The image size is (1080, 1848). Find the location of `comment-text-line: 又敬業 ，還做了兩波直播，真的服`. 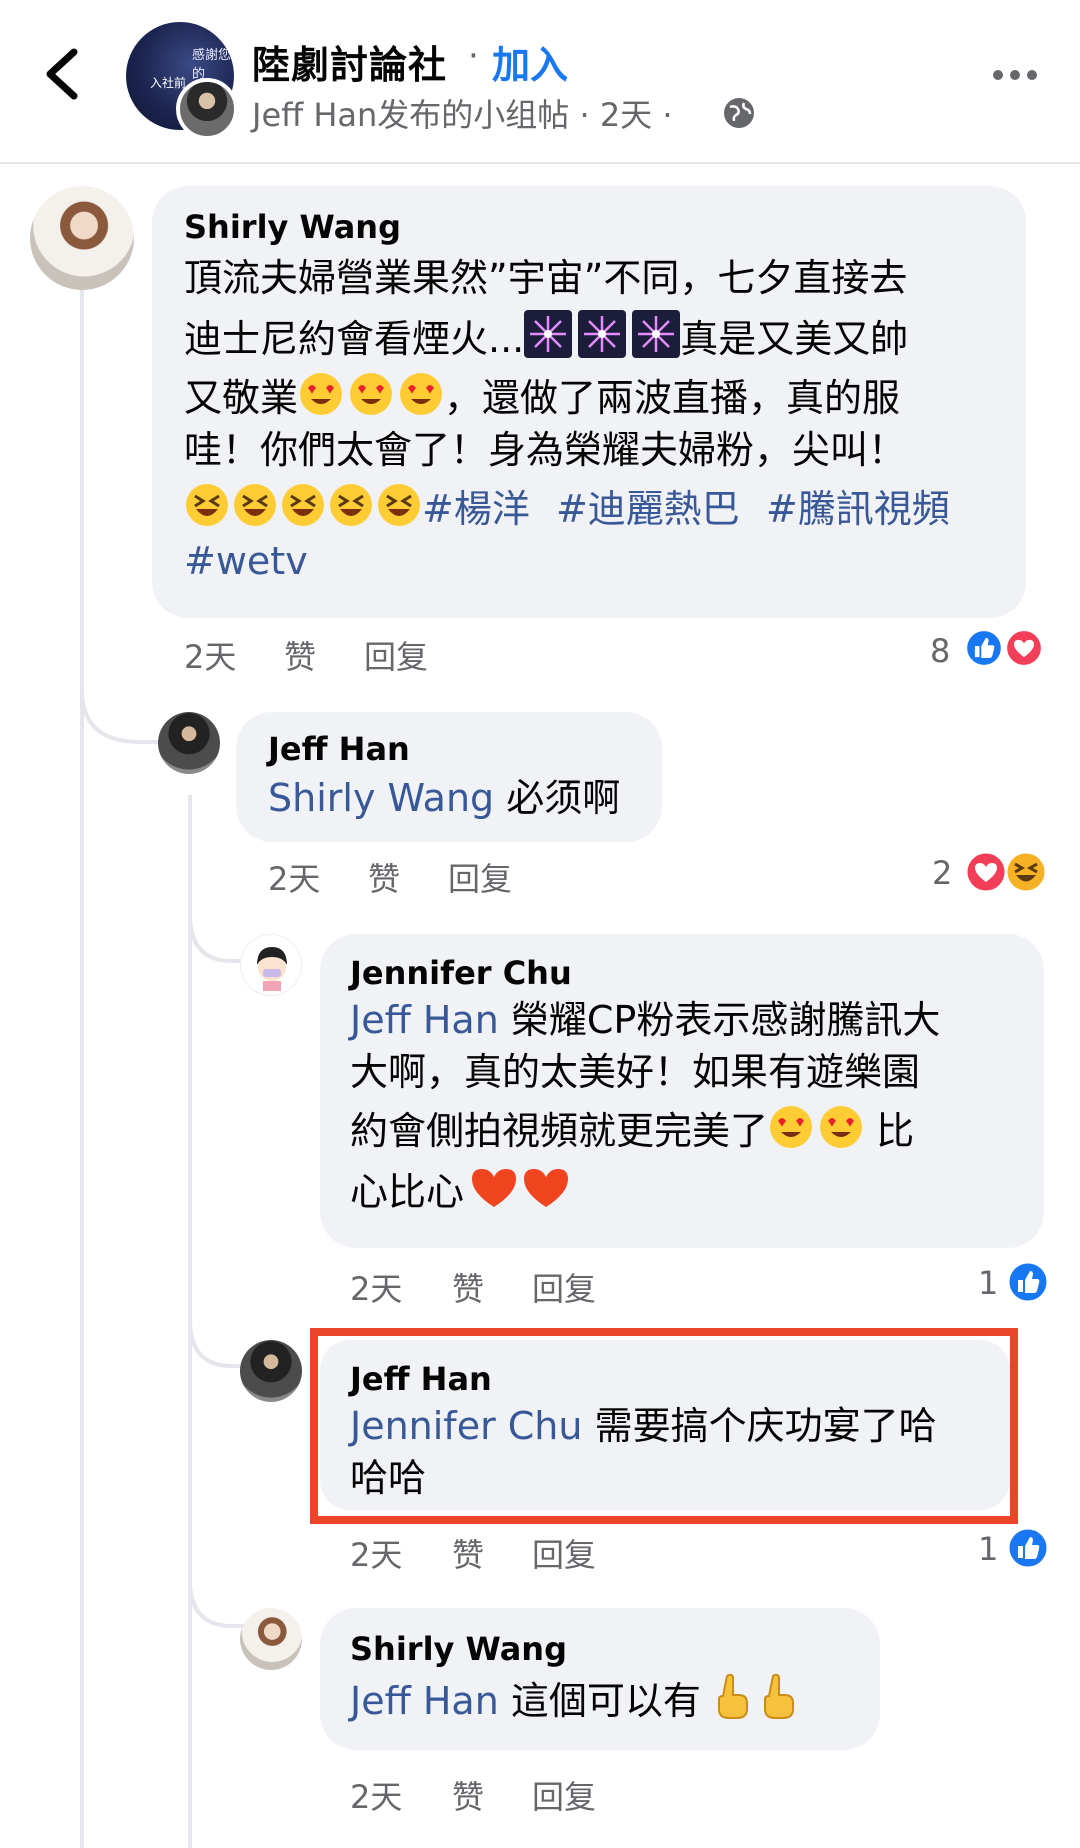

comment-text-line: 又敬業 ，還做了兩波直播，真的服 is located at coordinates (599, 397).